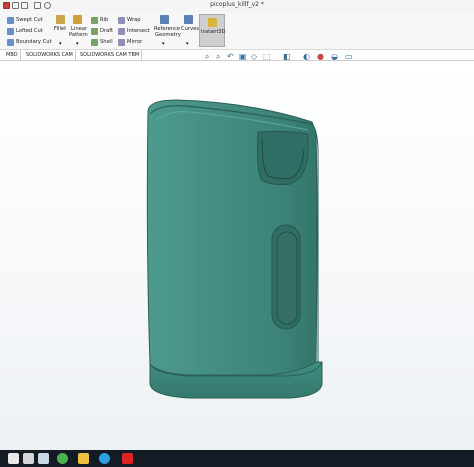  Describe the element at coordinates (218, 57) in the screenshot. I see `zoom-to-area-icon: ⌕` at that location.